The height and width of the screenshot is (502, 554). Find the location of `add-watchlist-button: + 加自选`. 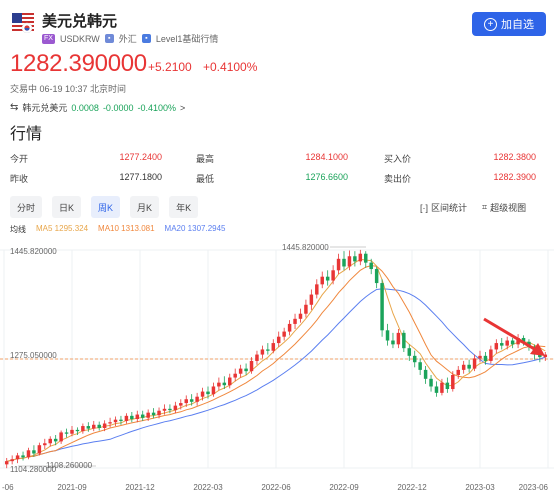

add-watchlist-button: + 加自选 is located at coordinates (509, 24).